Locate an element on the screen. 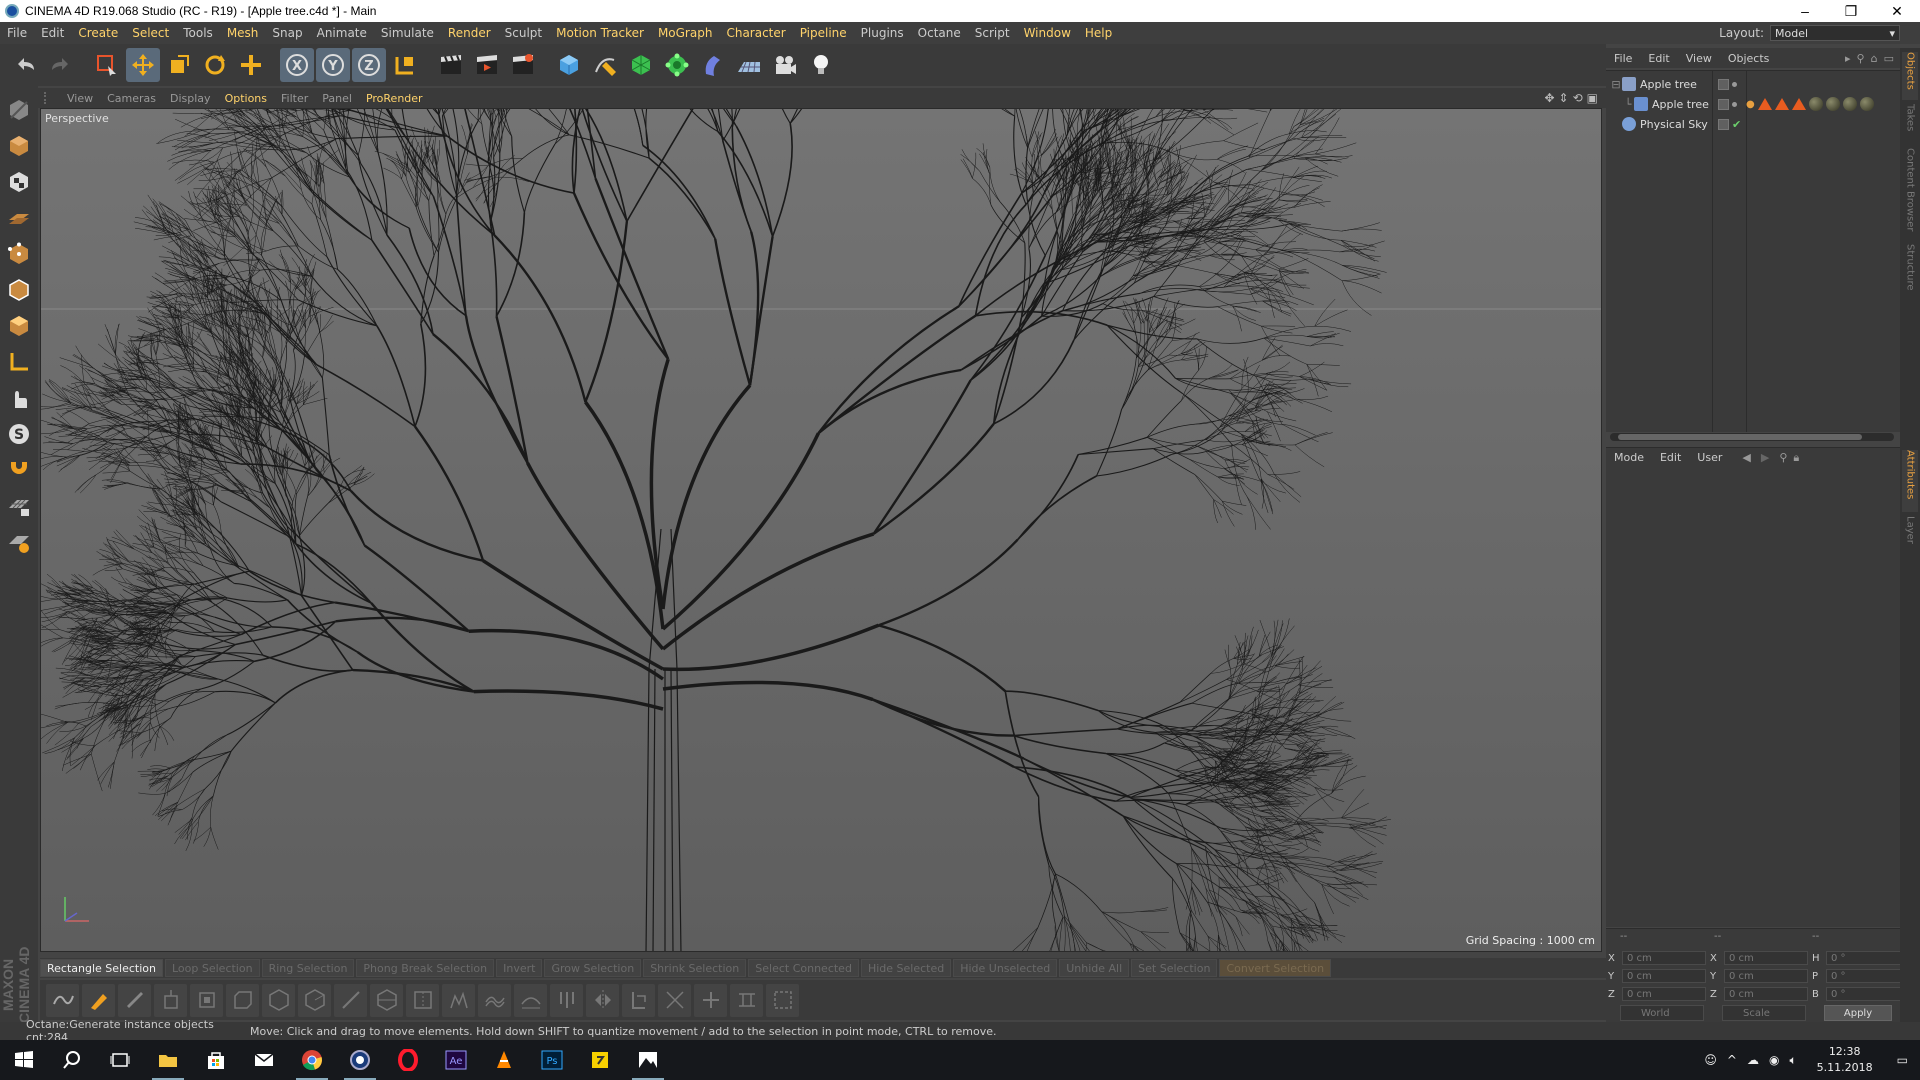 This screenshot has width=1920, height=1080. polygons-mode-button is located at coordinates (19, 326).